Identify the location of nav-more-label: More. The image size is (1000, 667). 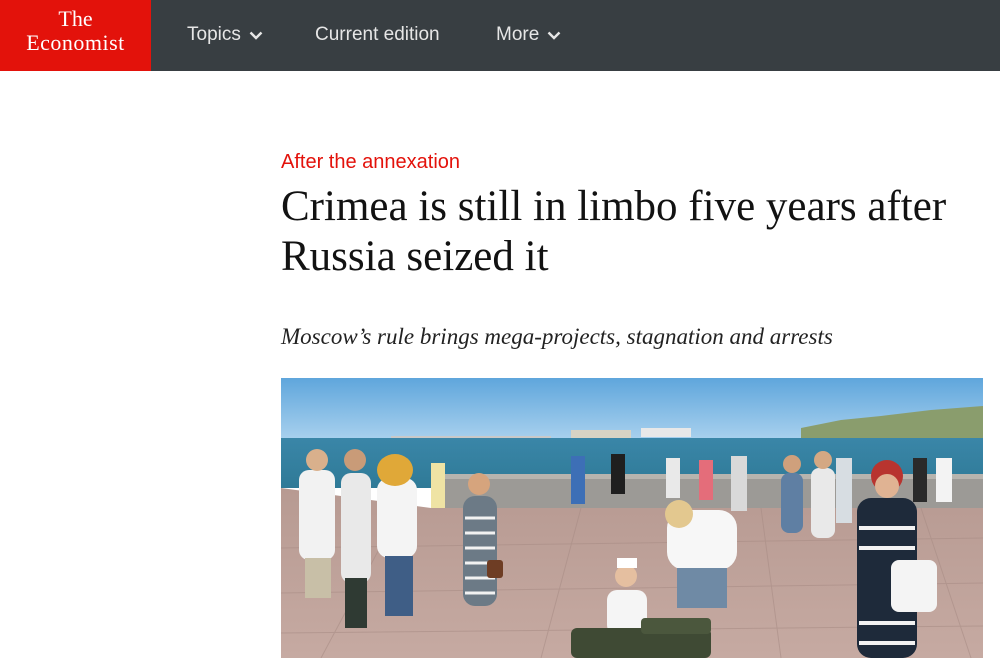
(518, 34).